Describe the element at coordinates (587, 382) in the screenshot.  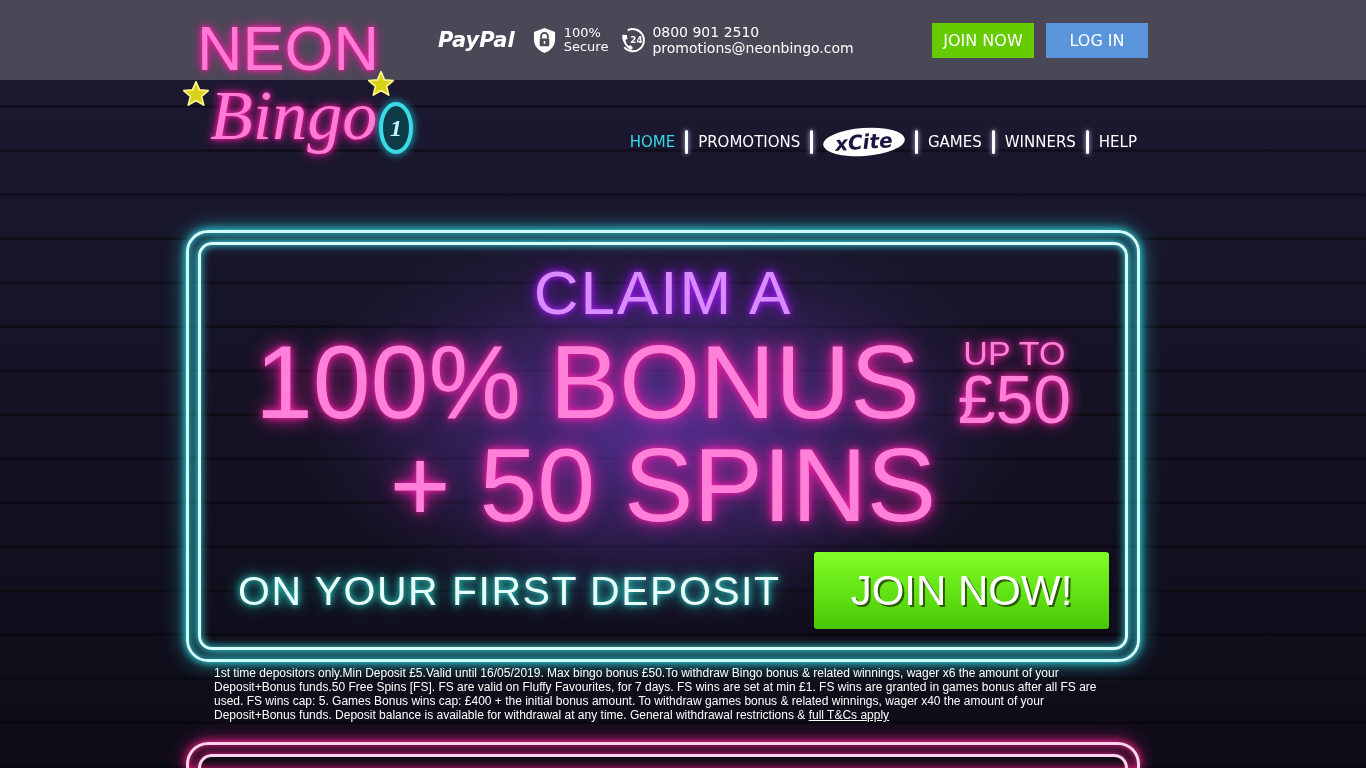
I see `headline: 100% BONUS` at that location.